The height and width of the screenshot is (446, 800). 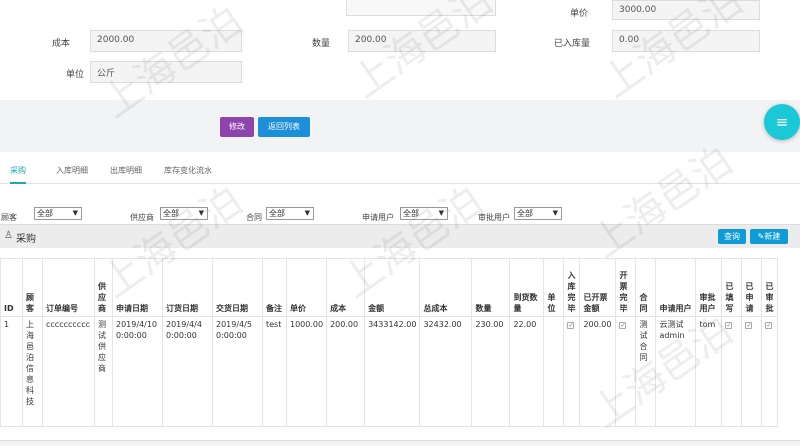 I want to click on table-cell: 32432.00, so click(x=446, y=371).